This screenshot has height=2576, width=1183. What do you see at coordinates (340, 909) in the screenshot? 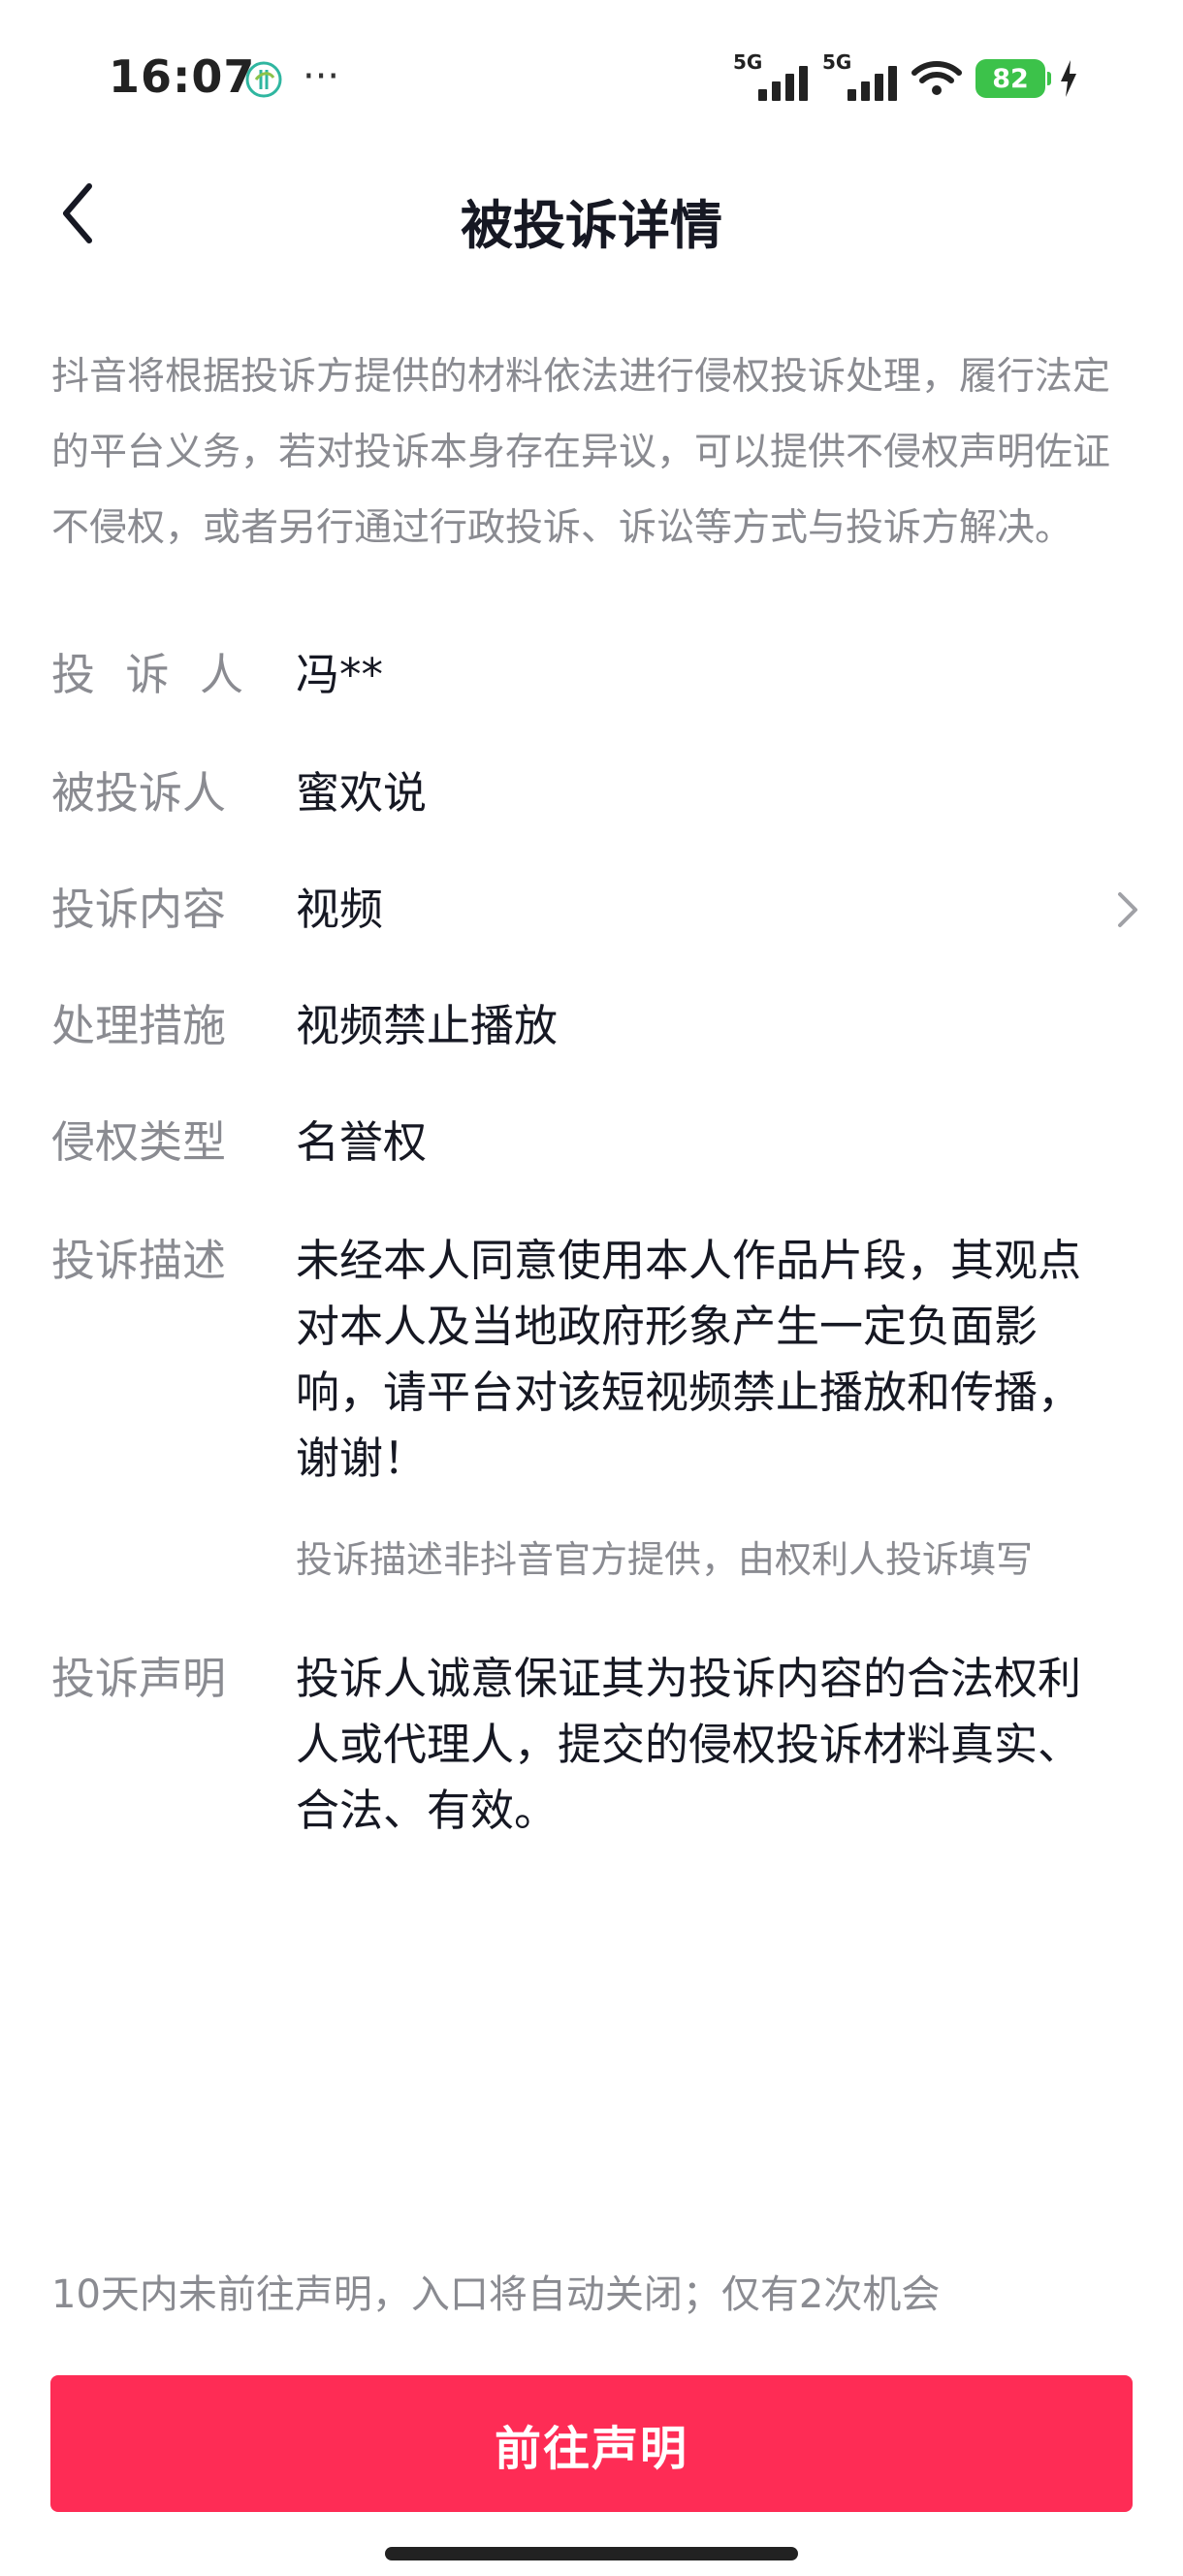
I see `content-value: 视频` at bounding box center [340, 909].